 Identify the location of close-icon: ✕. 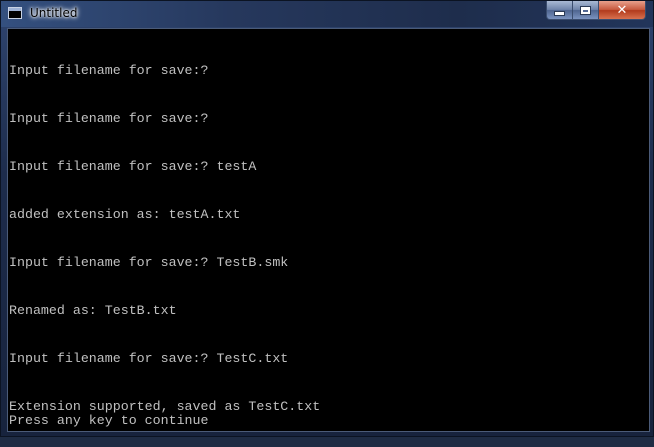
(622, 10).